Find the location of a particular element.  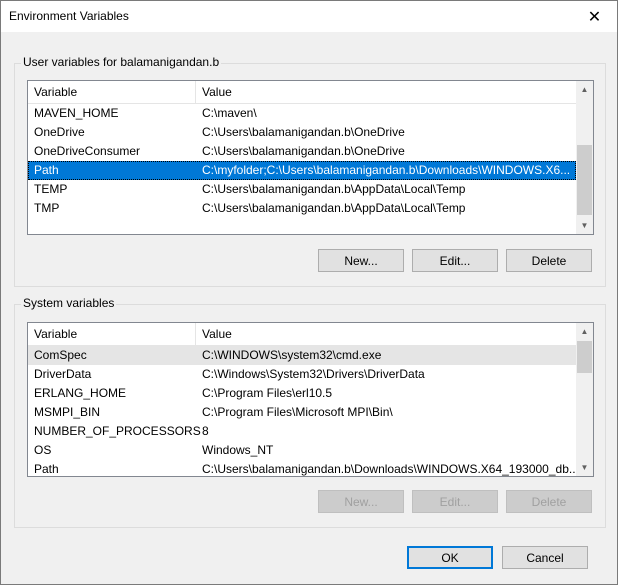

variable-name: ComSpec is located at coordinates (60, 355).